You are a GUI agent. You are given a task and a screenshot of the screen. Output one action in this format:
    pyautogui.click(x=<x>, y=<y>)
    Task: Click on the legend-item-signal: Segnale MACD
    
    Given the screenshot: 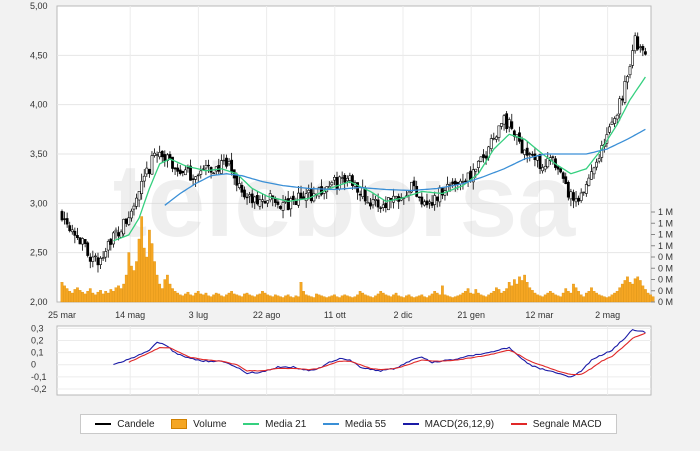 What is the action you would take?
    pyautogui.click(x=556, y=424)
    